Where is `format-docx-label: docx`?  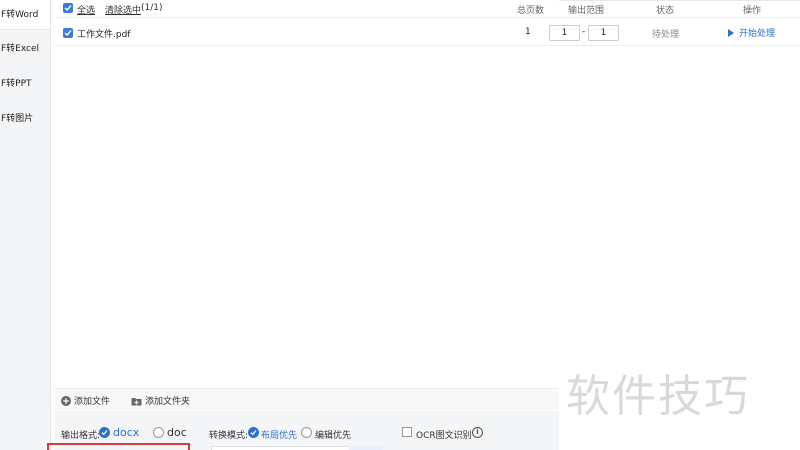
format-docx-label: docx is located at coordinates (126, 432).